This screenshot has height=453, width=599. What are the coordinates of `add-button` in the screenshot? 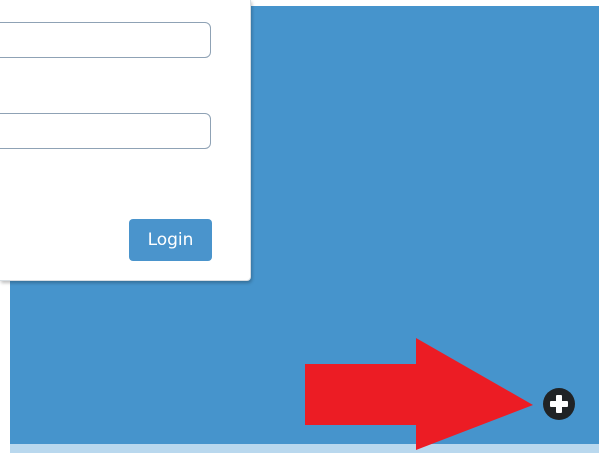 It's located at (559, 404).